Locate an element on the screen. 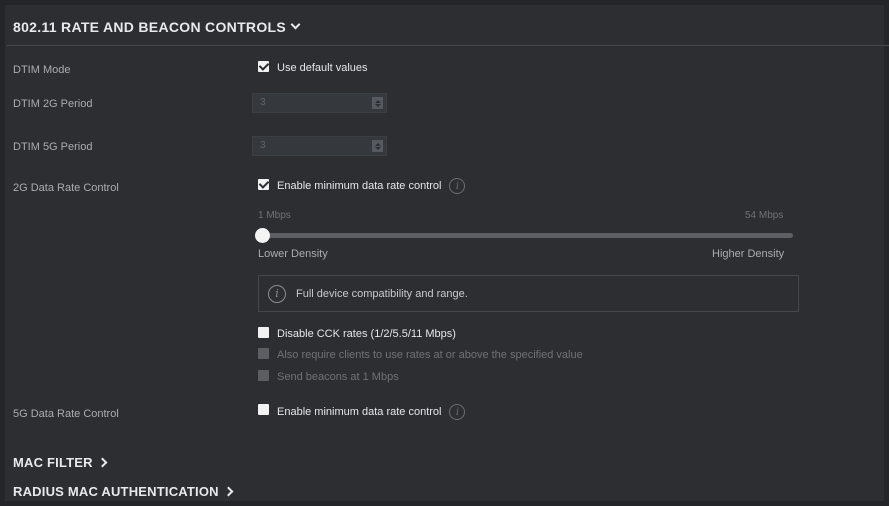 This screenshot has width=889, height=506. slider-max-label: 54 Mbps is located at coordinates (764, 215).